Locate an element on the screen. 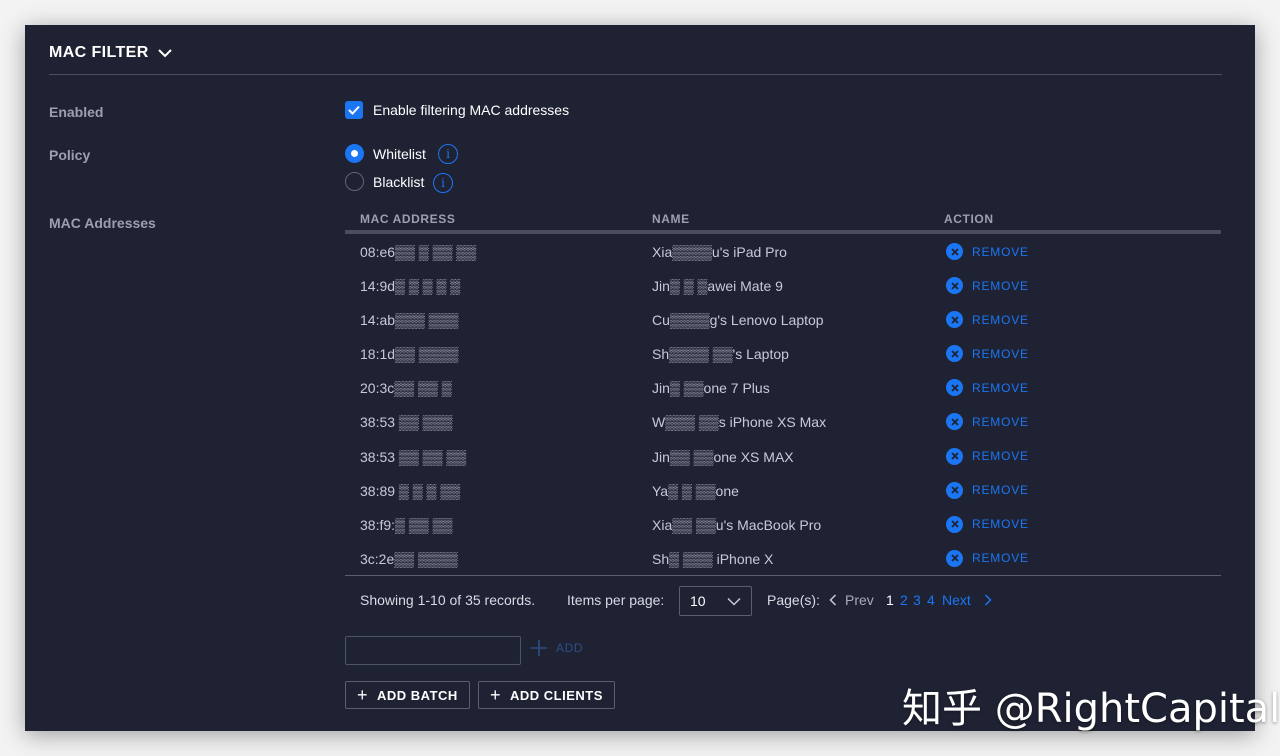 The width and height of the screenshot is (1280, 756). mac-address-cell: 14:ab▒▒▒ ▒▒▒ is located at coordinates (409, 320).